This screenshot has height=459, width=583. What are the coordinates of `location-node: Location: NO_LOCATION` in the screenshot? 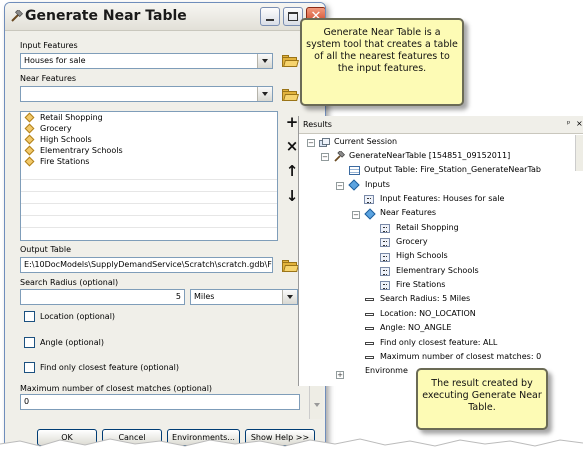 It's located at (428, 313).